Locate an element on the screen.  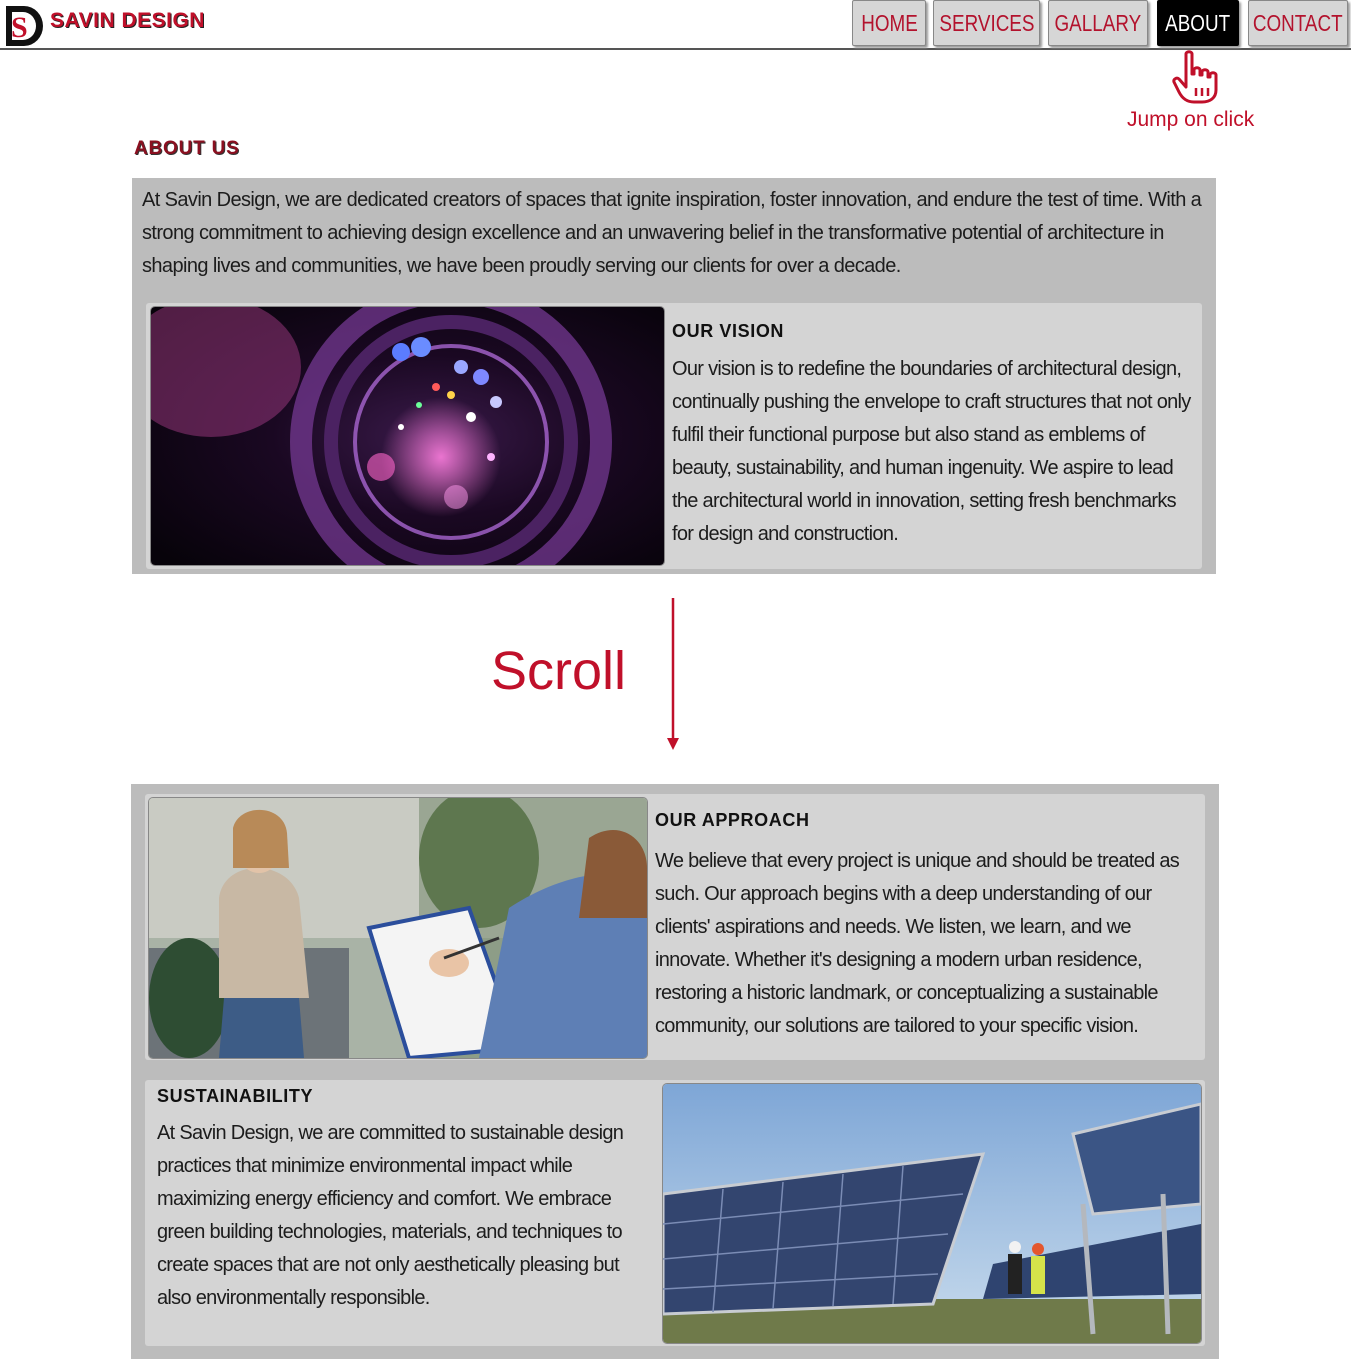
nav-gallary: GALLARY is located at coordinates (1098, 23).